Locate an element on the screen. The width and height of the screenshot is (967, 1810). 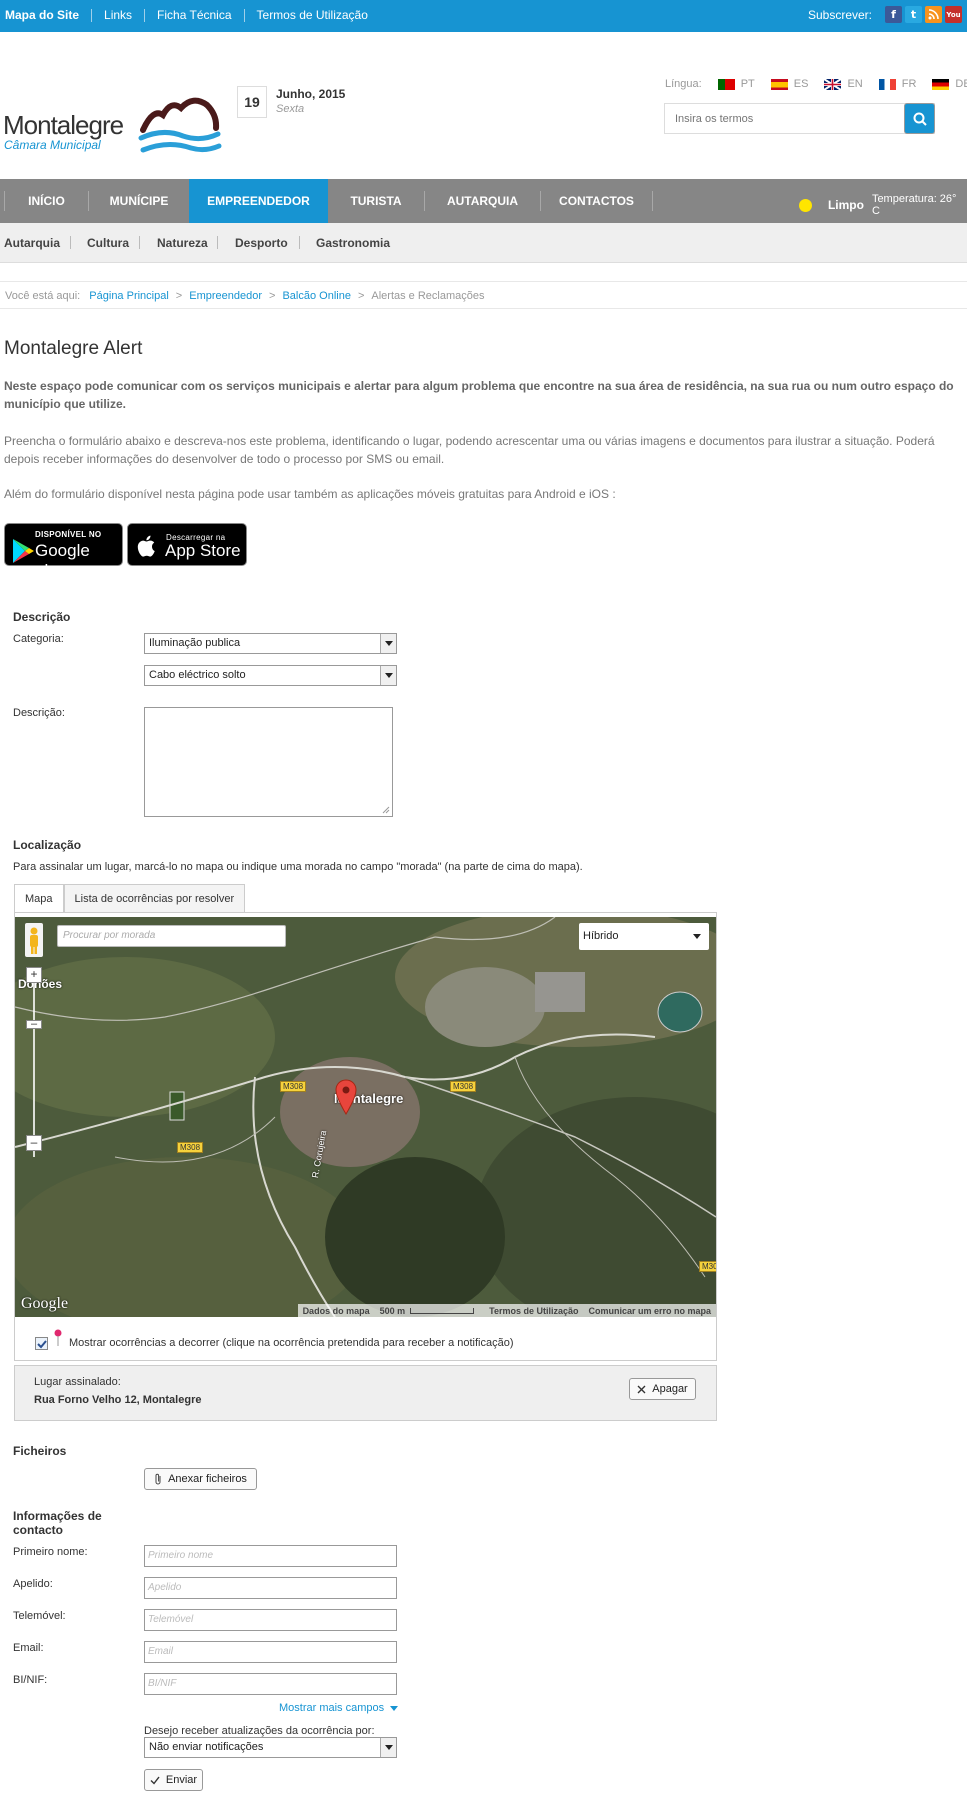
mobile-field: Telemóvel is located at coordinates (270, 1620).